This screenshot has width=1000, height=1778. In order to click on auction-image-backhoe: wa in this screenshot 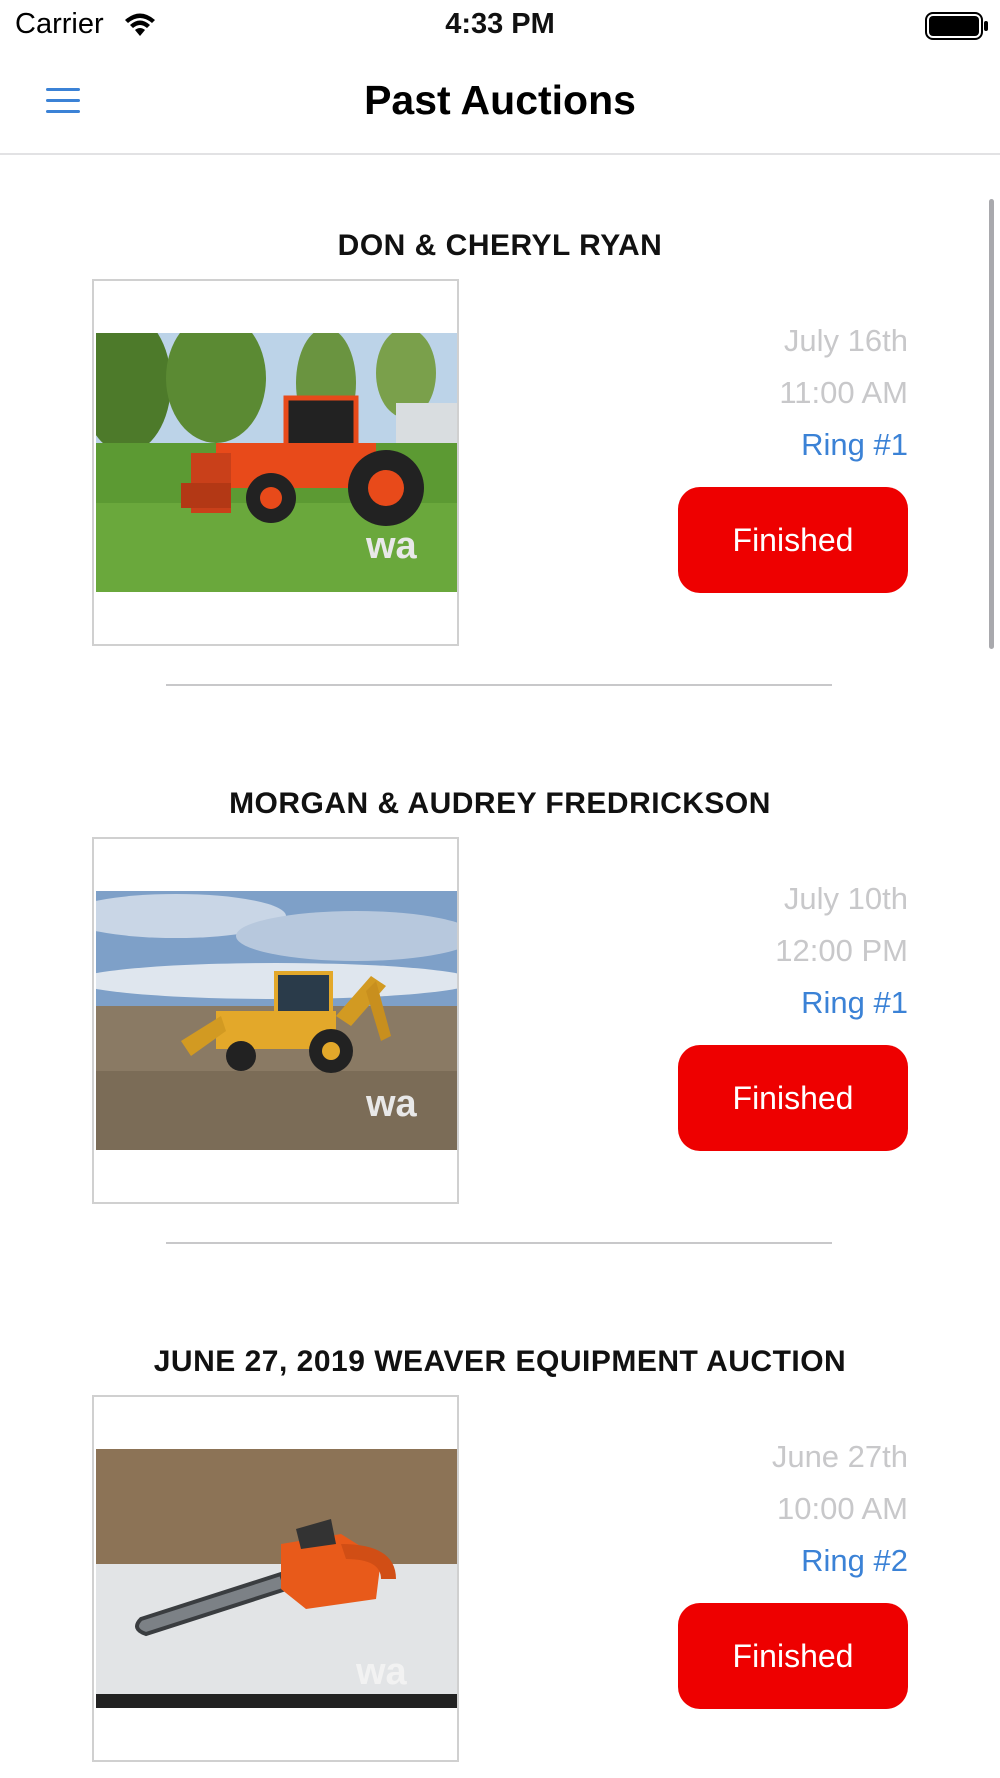, I will do `click(275, 1020)`.